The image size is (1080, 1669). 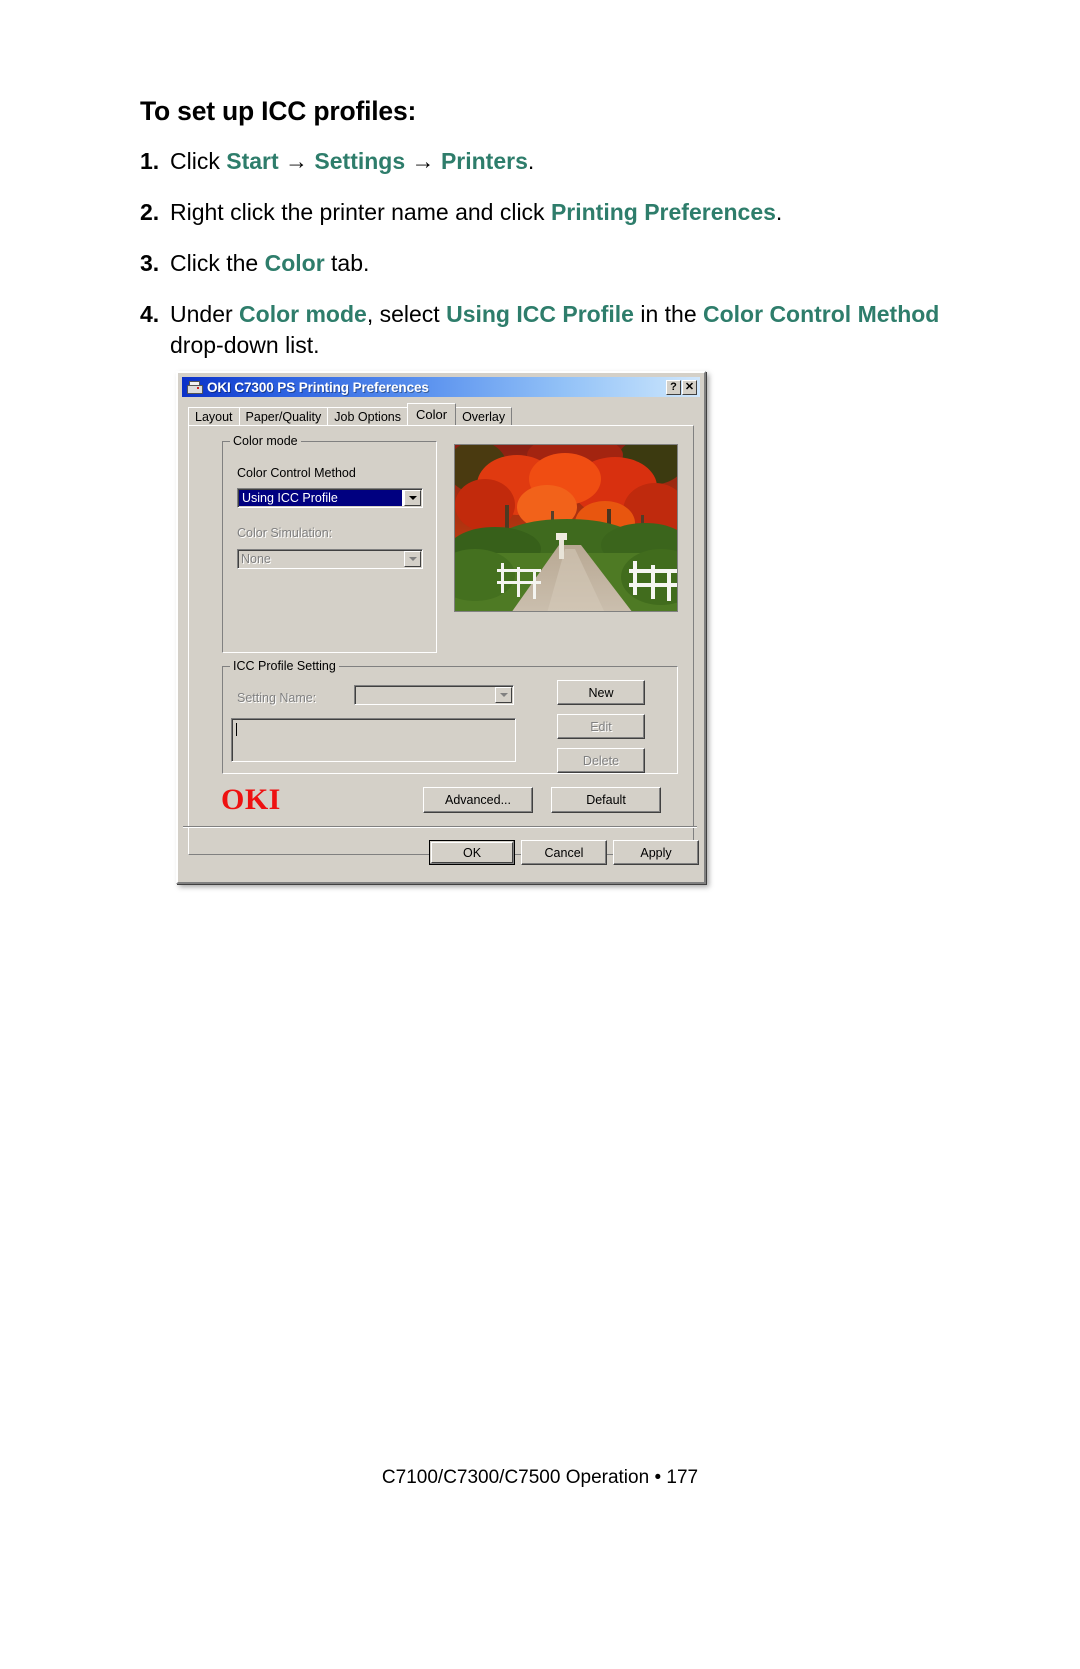 What do you see at coordinates (236, 729) in the screenshot?
I see `text-caret` at bounding box center [236, 729].